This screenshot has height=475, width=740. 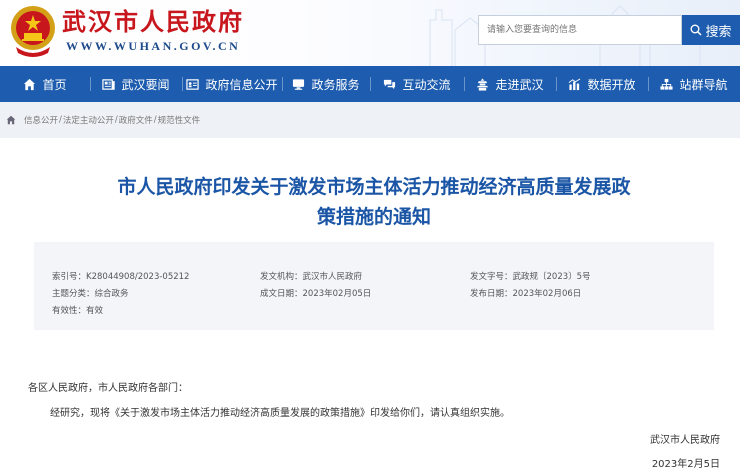 What do you see at coordinates (611, 84) in the screenshot?
I see `nav-label: 数据开放` at bounding box center [611, 84].